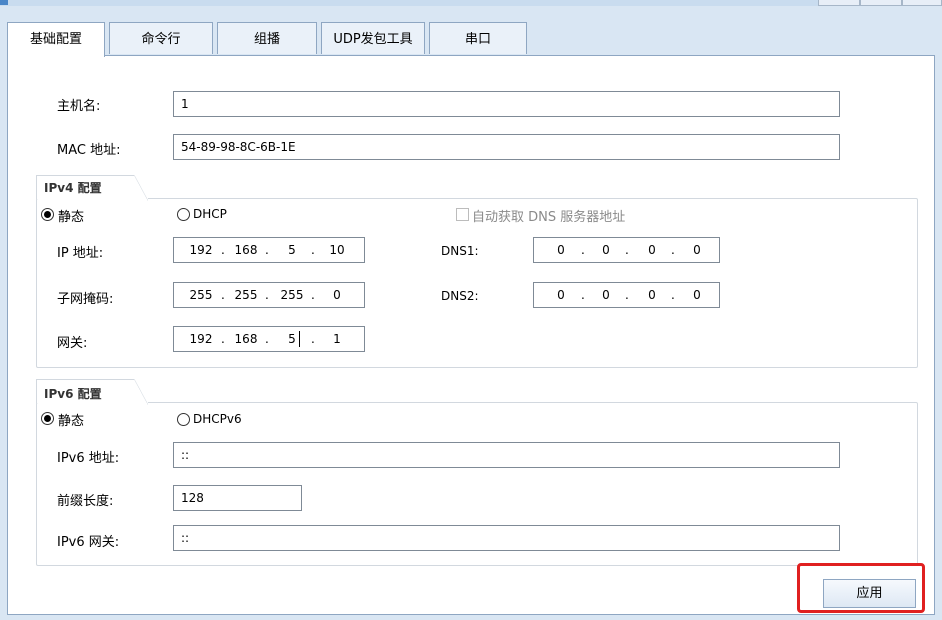 The height and width of the screenshot is (620, 942). Describe the element at coordinates (79, 106) in the screenshot. I see `hostname-label: 主机名:` at that location.